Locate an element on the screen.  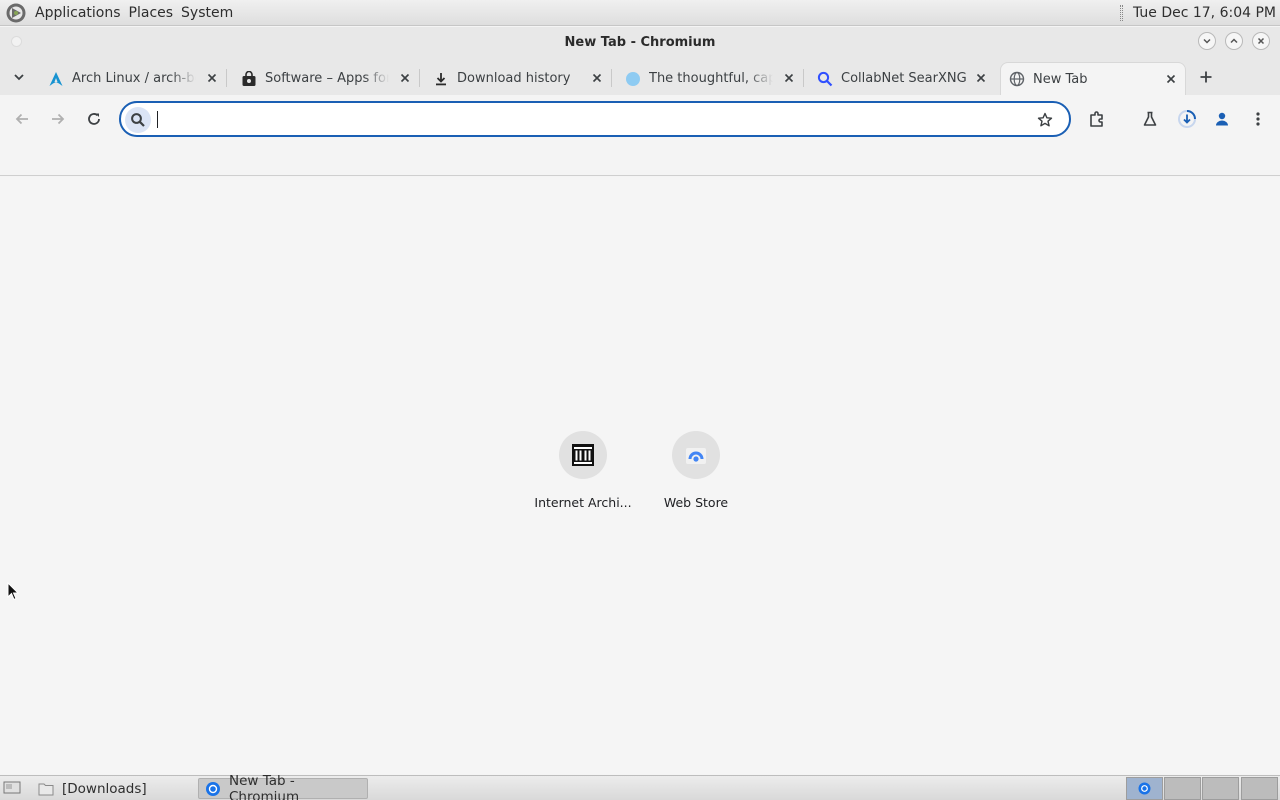
arrow-right-icon is located at coordinates (58, 119).